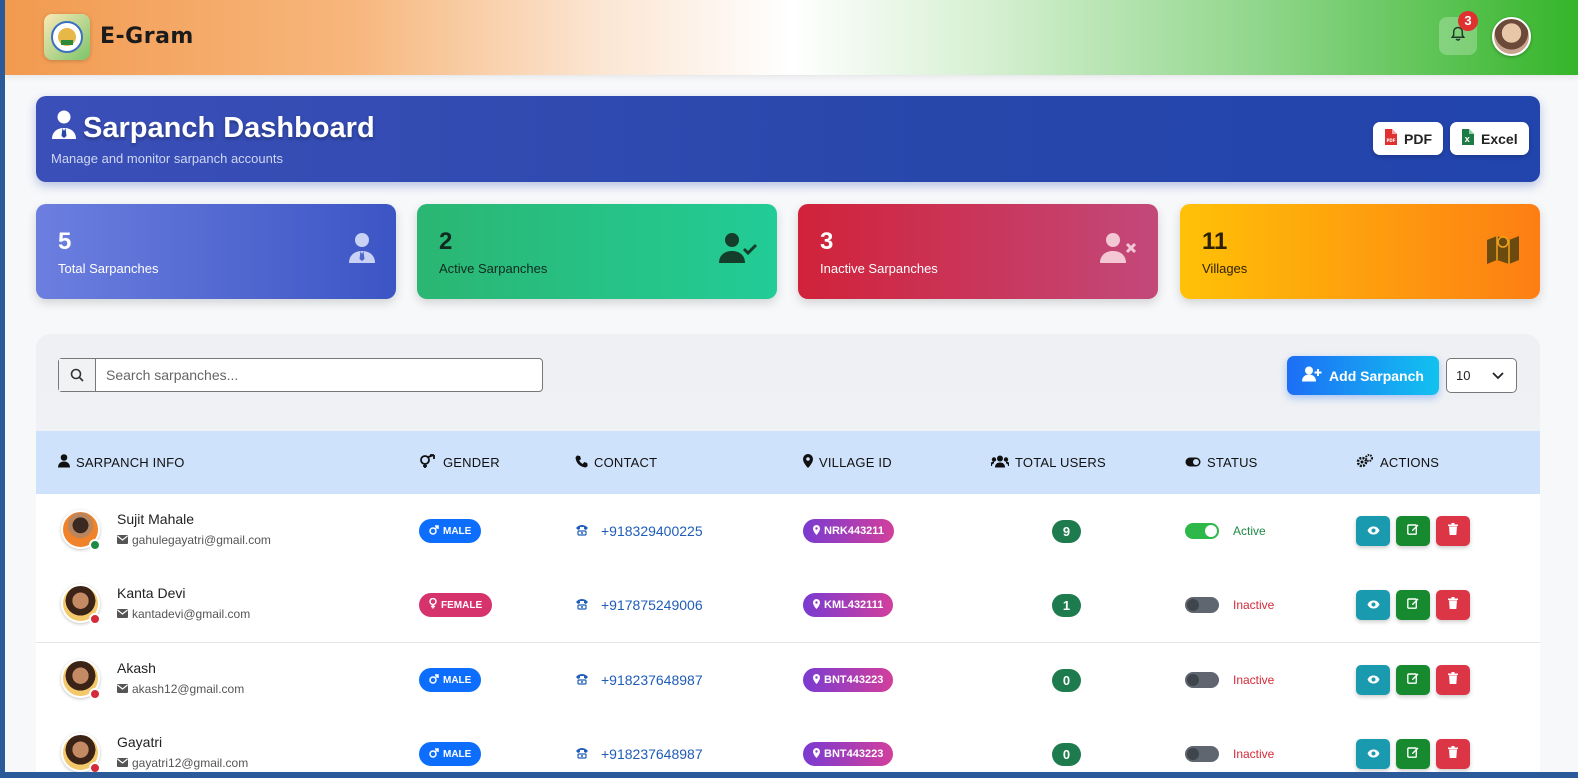 Image resolution: width=1578 pixels, height=778 pixels. I want to click on user-icon, so click(64, 462).